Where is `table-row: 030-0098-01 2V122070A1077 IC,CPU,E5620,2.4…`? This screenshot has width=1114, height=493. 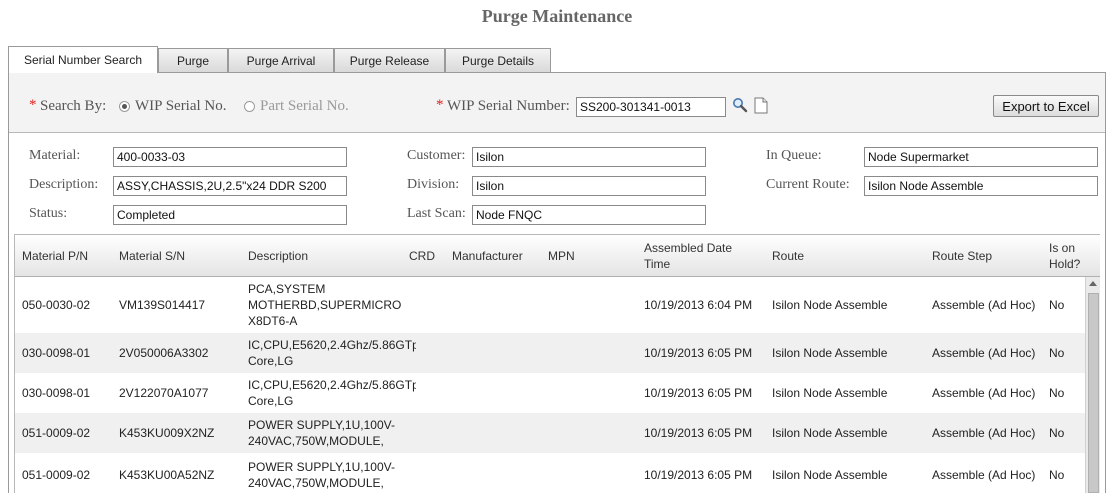
table-row: 030-0098-01 2V122070A1077 IC,CPU,E5620,2.4… is located at coordinates (550, 393).